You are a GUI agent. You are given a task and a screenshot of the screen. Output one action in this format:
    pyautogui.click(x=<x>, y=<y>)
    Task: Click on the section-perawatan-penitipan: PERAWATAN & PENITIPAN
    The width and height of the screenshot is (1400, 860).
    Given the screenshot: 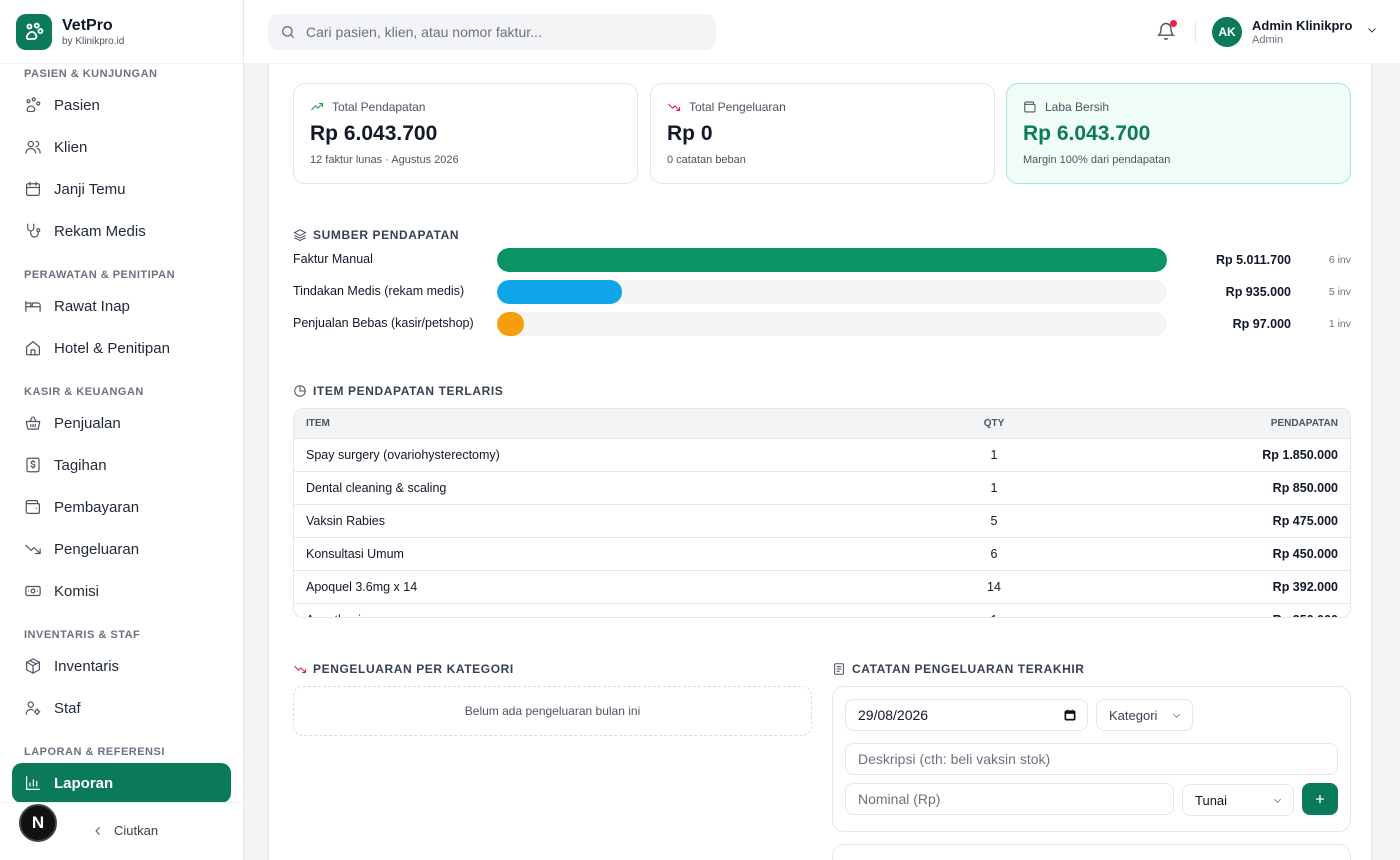 What is the action you would take?
    pyautogui.click(x=100, y=275)
    